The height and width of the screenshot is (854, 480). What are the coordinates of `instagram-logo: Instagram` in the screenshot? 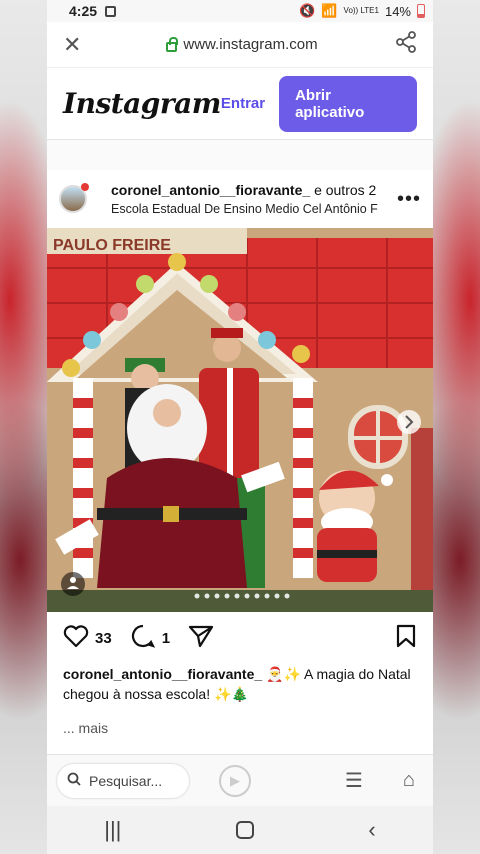 It's located at (142, 103).